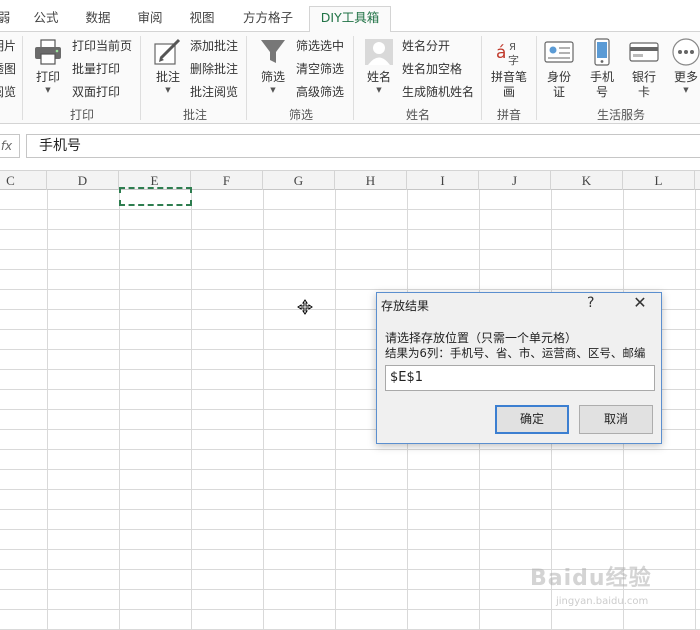 The image size is (700, 630). What do you see at coordinates (379, 66) in the screenshot?
I see `name-button: 姓名 ▼` at bounding box center [379, 66].